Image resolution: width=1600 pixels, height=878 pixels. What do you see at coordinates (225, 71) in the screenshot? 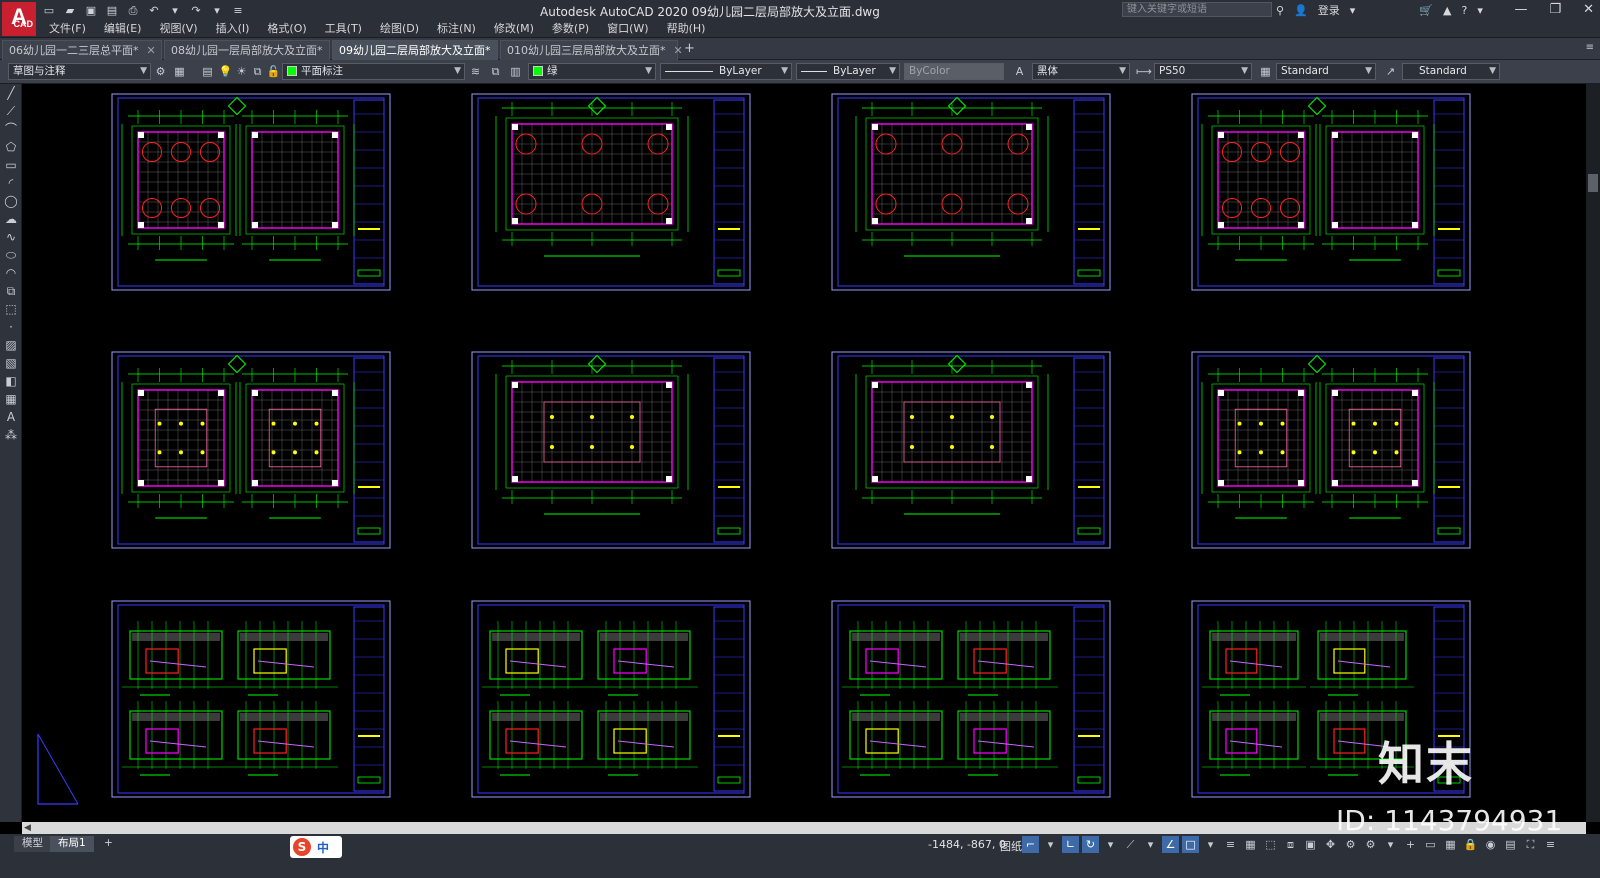
I see `layer-on-icon: 💡` at bounding box center [225, 71].